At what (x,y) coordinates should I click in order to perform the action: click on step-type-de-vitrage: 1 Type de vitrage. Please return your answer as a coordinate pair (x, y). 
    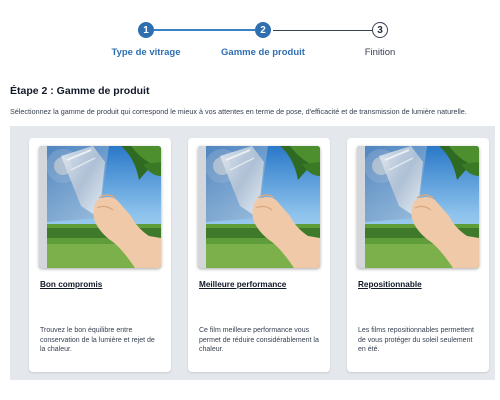
    Looking at the image, I should click on (146, 29).